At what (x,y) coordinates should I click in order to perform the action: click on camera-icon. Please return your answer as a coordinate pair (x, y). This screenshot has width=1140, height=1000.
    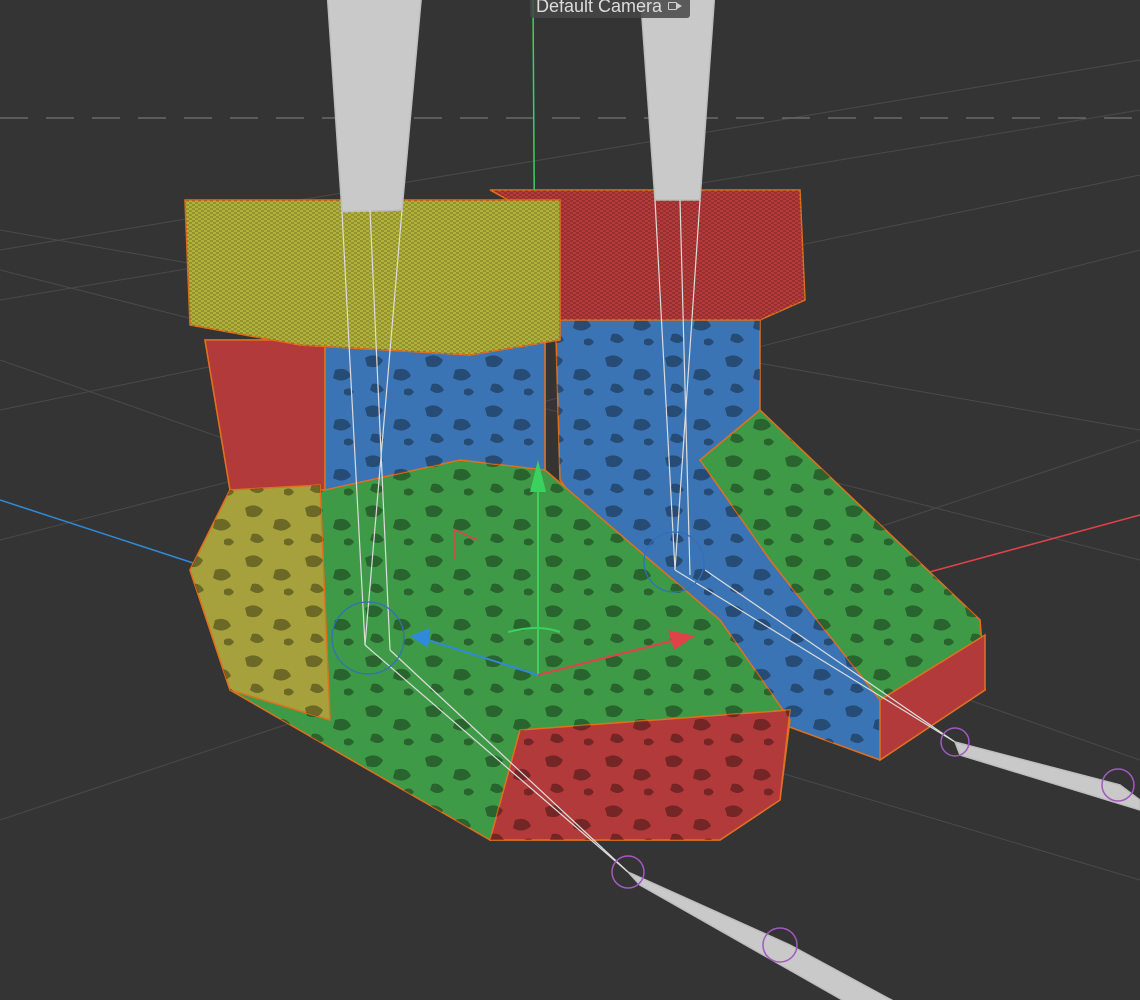
    Looking at the image, I should click on (675, 6).